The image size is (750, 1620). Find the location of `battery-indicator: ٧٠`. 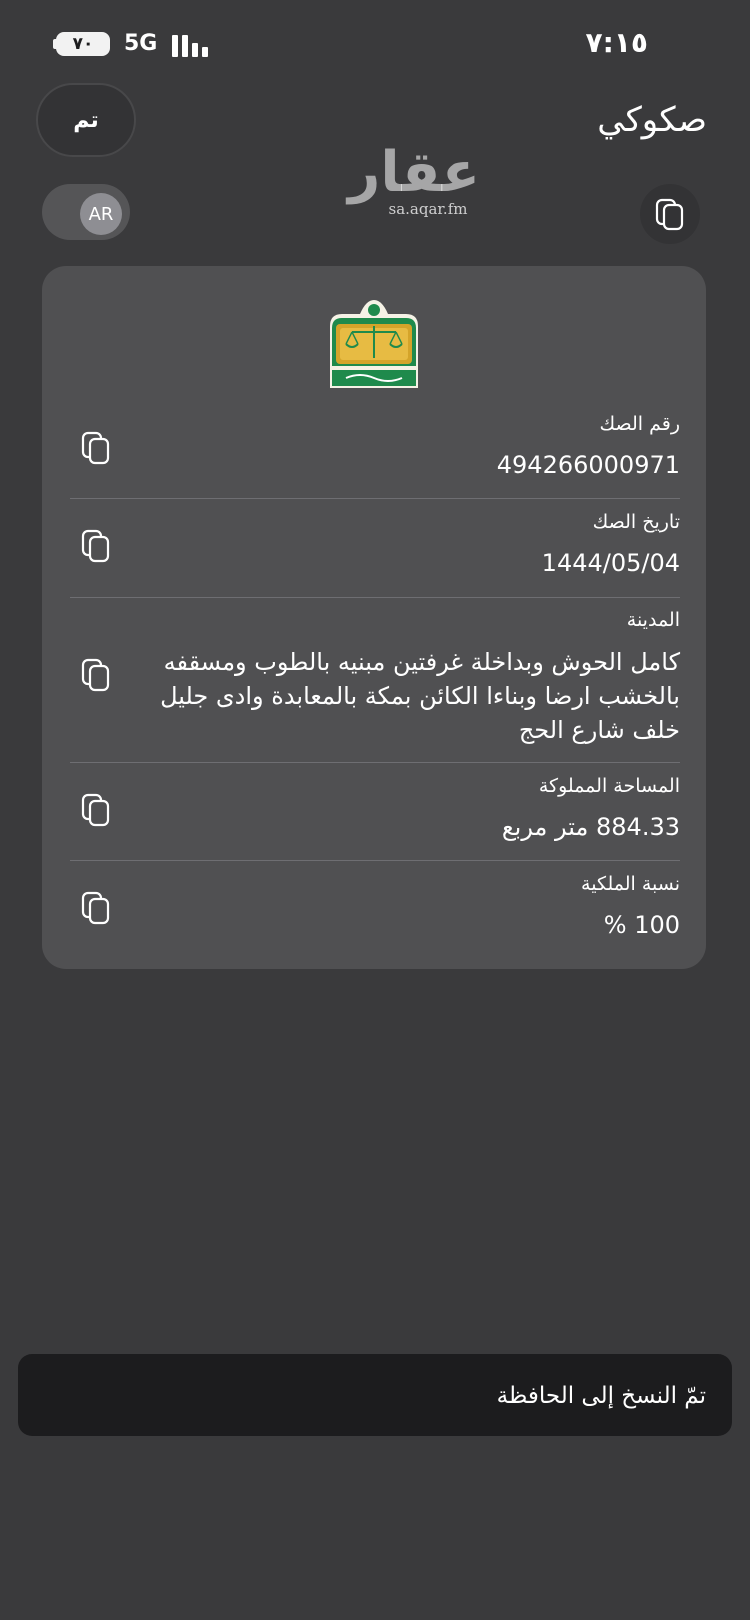

battery-indicator: ٧٠ is located at coordinates (83, 44).